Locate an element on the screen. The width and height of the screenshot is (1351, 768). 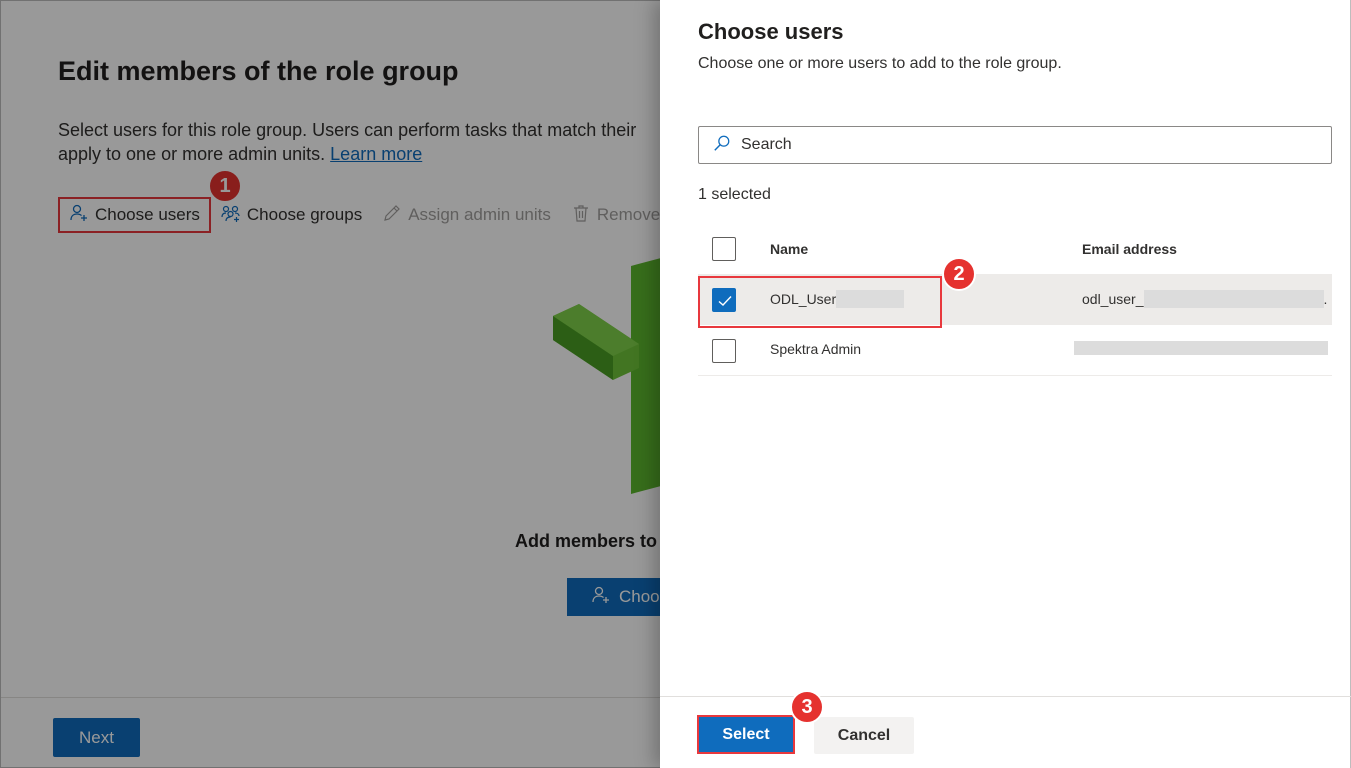
step-3-badge: 3 is located at coordinates (807, 707).